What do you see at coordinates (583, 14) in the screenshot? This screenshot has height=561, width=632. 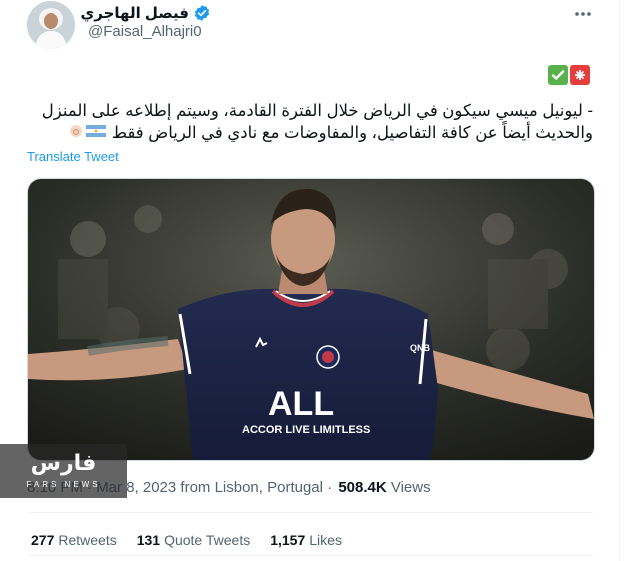 I see `more-horizontal-icon` at bounding box center [583, 14].